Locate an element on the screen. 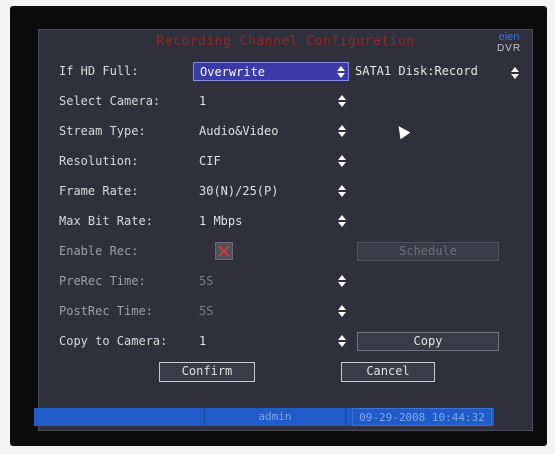  copy-to-camera-select: 1 is located at coordinates (271, 341).